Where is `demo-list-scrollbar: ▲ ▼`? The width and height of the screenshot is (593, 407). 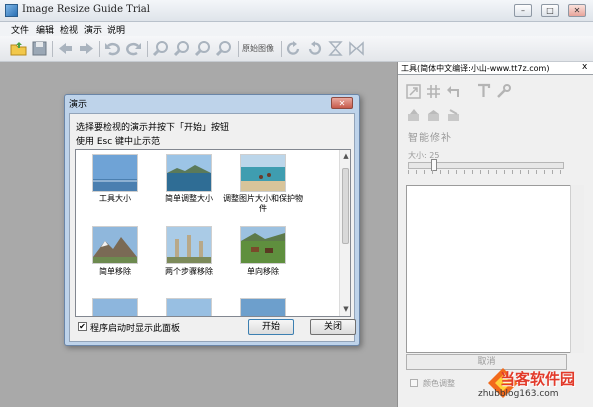
demo-list-scrollbar: ▲ ▼ is located at coordinates (344, 233).